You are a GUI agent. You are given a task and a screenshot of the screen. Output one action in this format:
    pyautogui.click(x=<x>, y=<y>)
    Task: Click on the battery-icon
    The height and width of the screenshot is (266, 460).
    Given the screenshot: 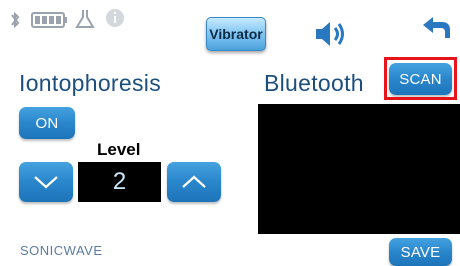 What is the action you would take?
    pyautogui.click(x=49, y=20)
    